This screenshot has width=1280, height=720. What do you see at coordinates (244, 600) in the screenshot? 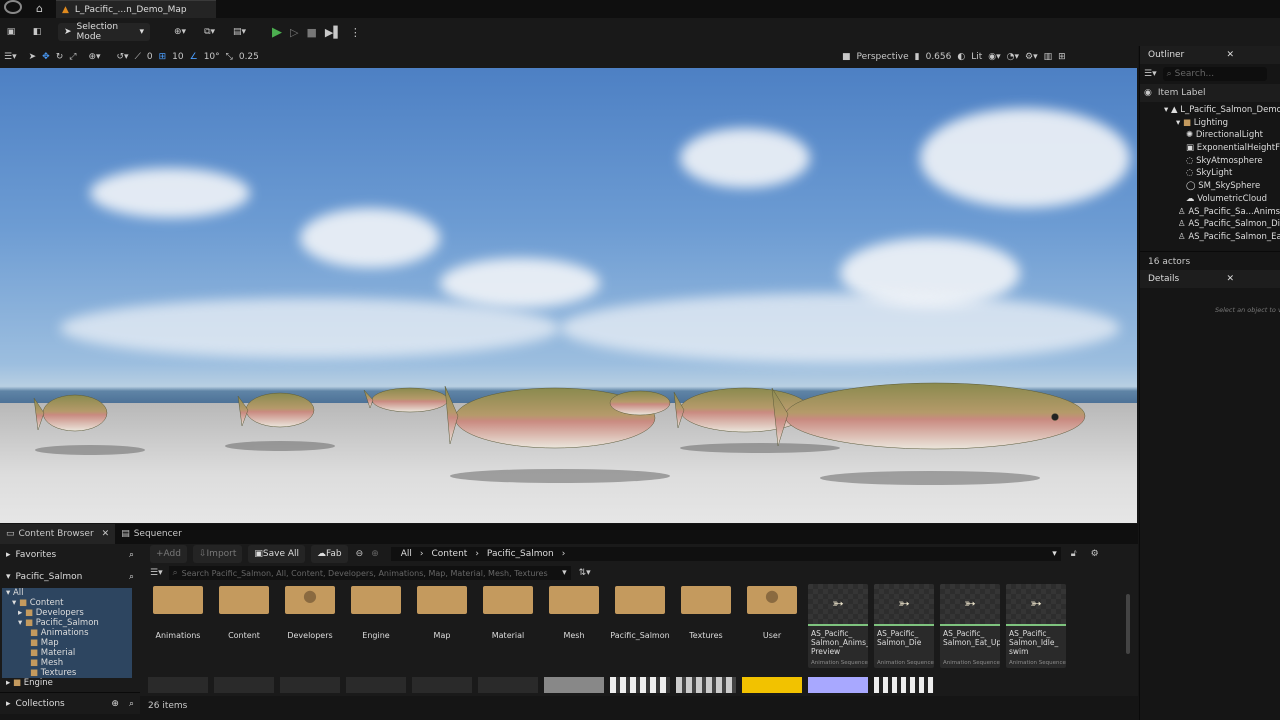
I see `folder-content` at bounding box center [244, 600].